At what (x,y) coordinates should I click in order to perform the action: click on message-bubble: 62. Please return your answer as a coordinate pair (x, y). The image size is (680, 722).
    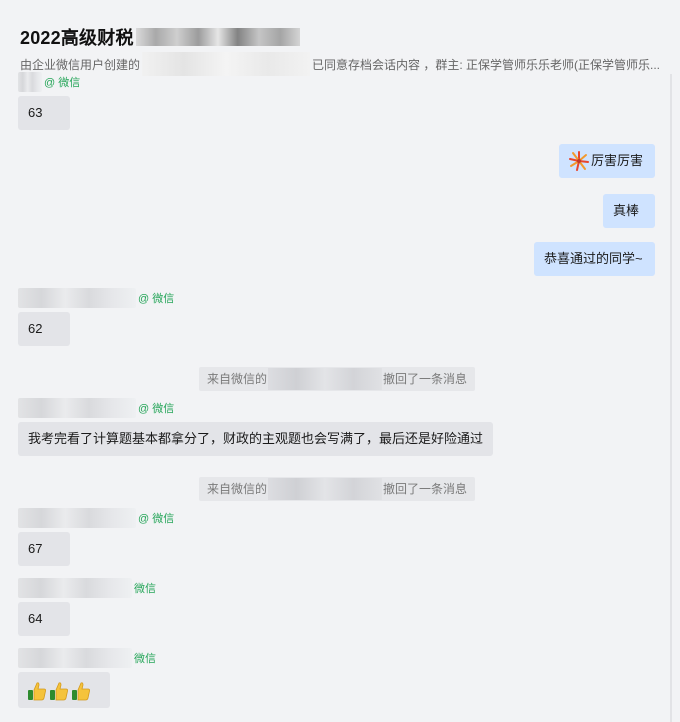
    Looking at the image, I should click on (44, 329).